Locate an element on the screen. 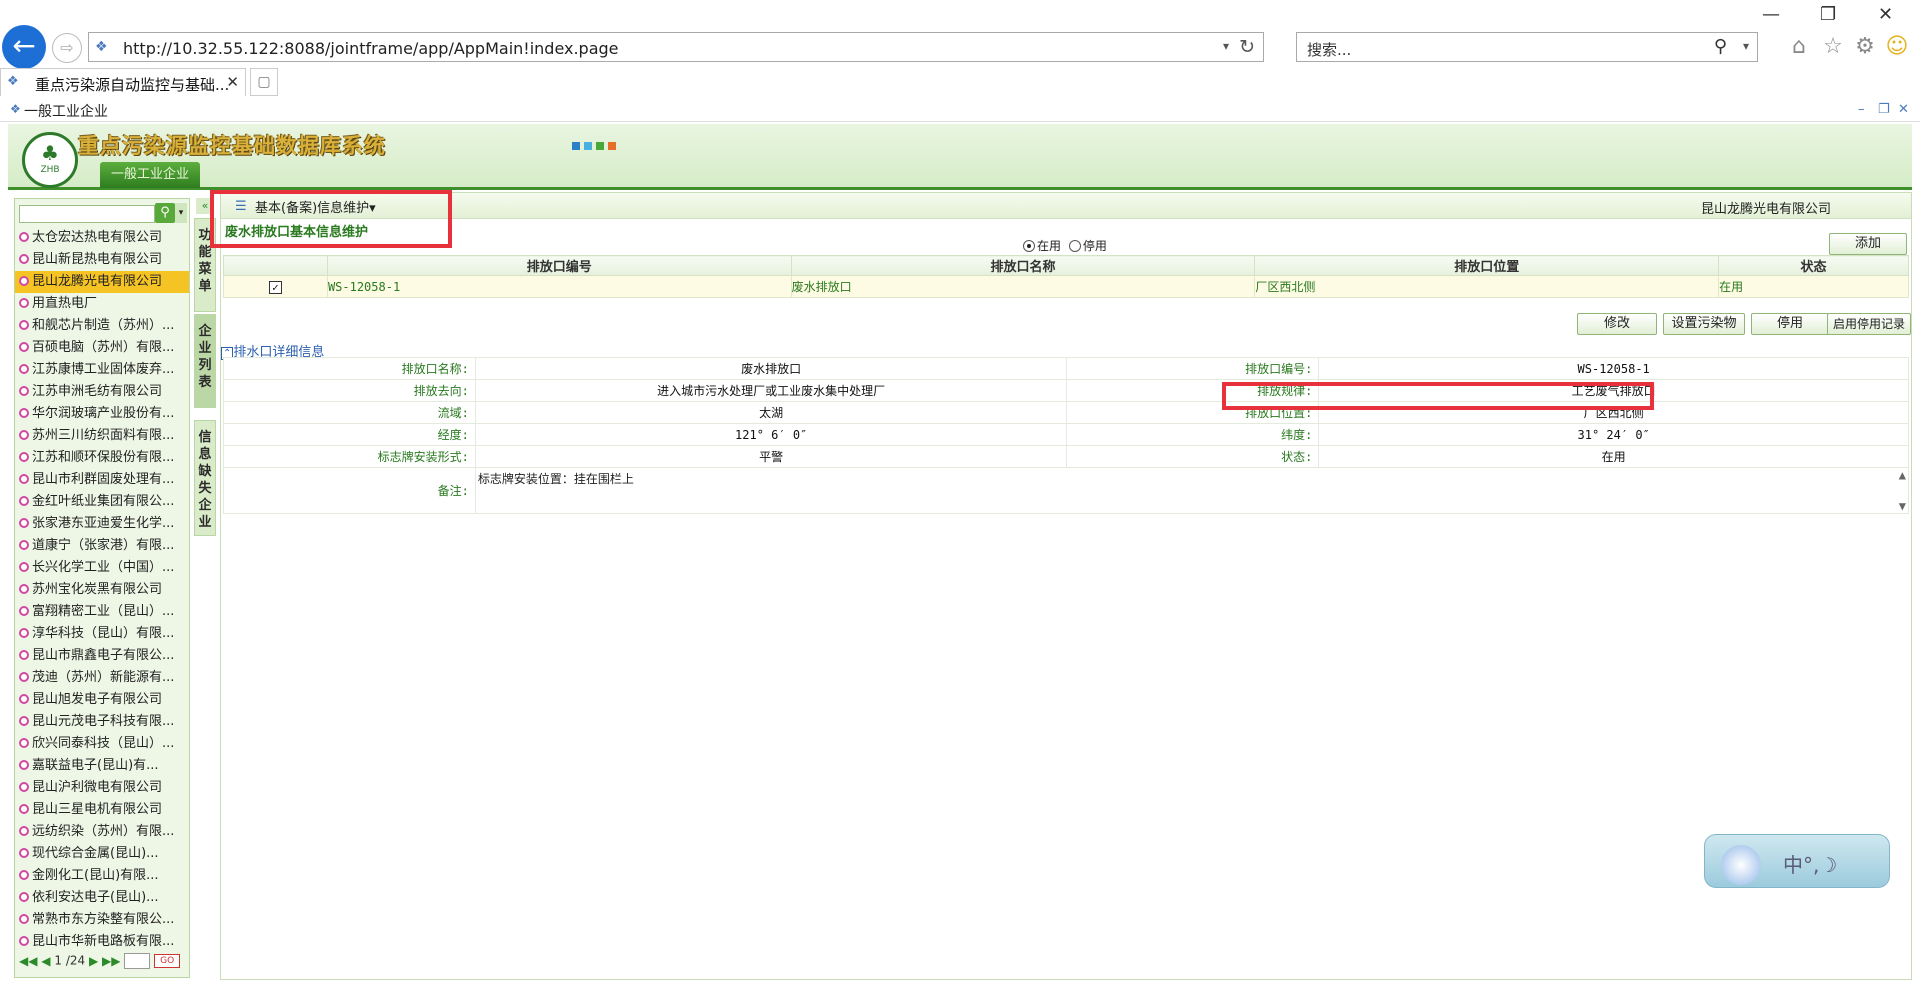 The width and height of the screenshot is (1920, 993). grid-header-name: 排放口名称 is located at coordinates (1023, 265).